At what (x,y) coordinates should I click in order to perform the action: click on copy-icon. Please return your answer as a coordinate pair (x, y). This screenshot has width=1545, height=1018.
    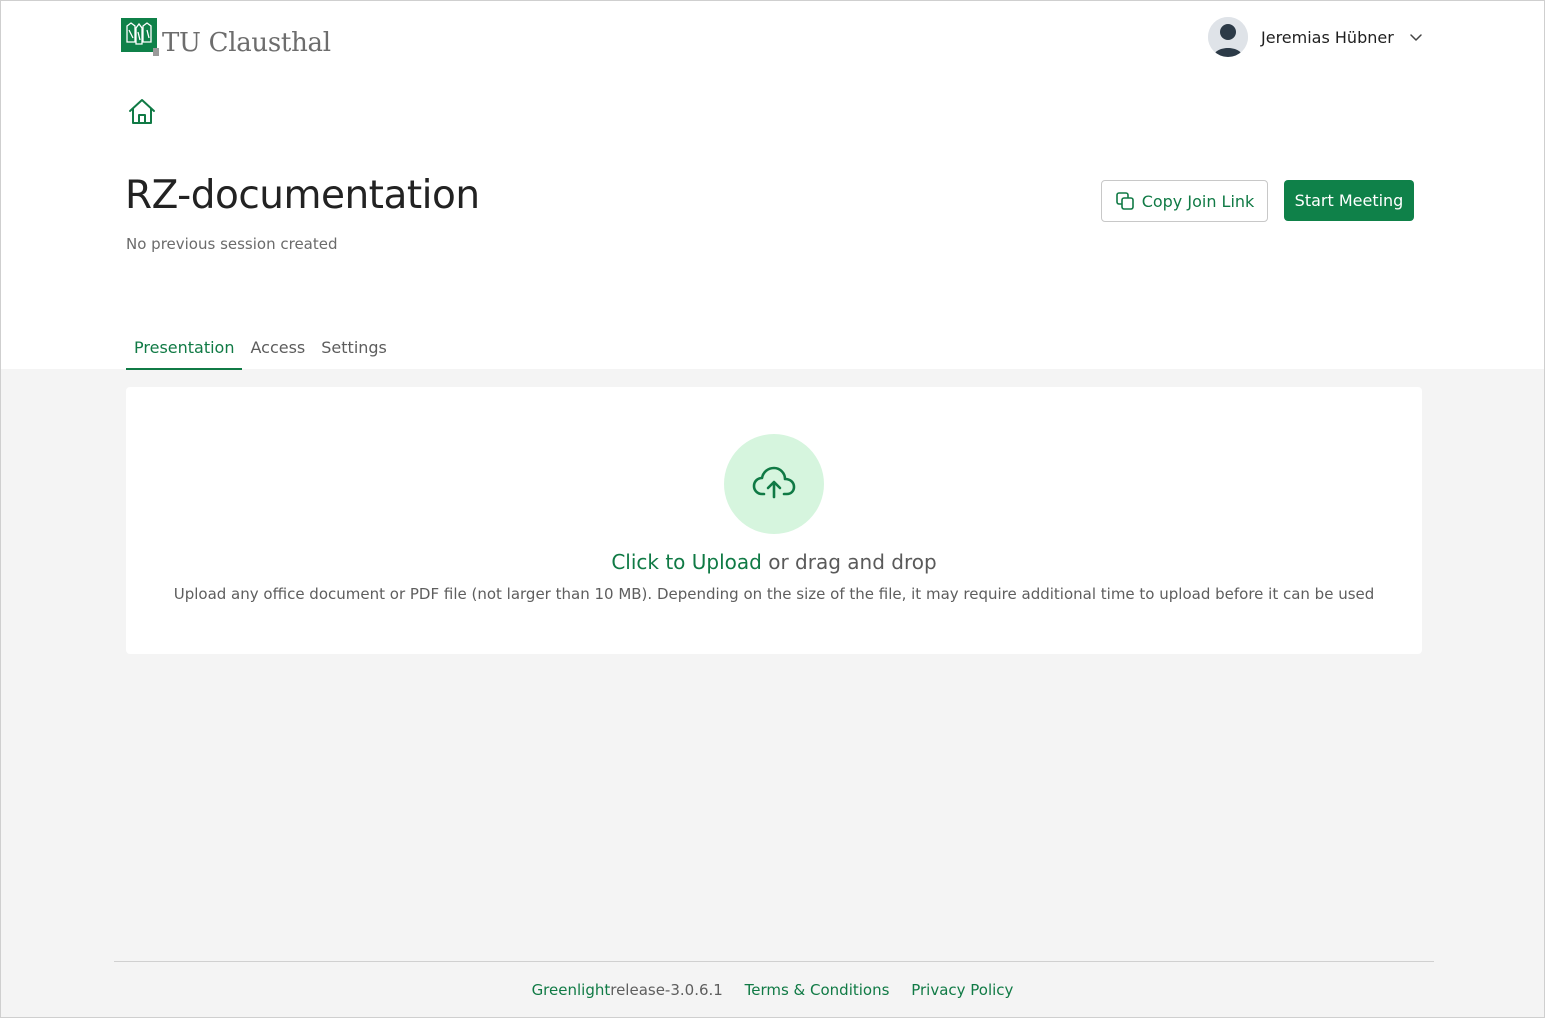
    Looking at the image, I should click on (1124, 201).